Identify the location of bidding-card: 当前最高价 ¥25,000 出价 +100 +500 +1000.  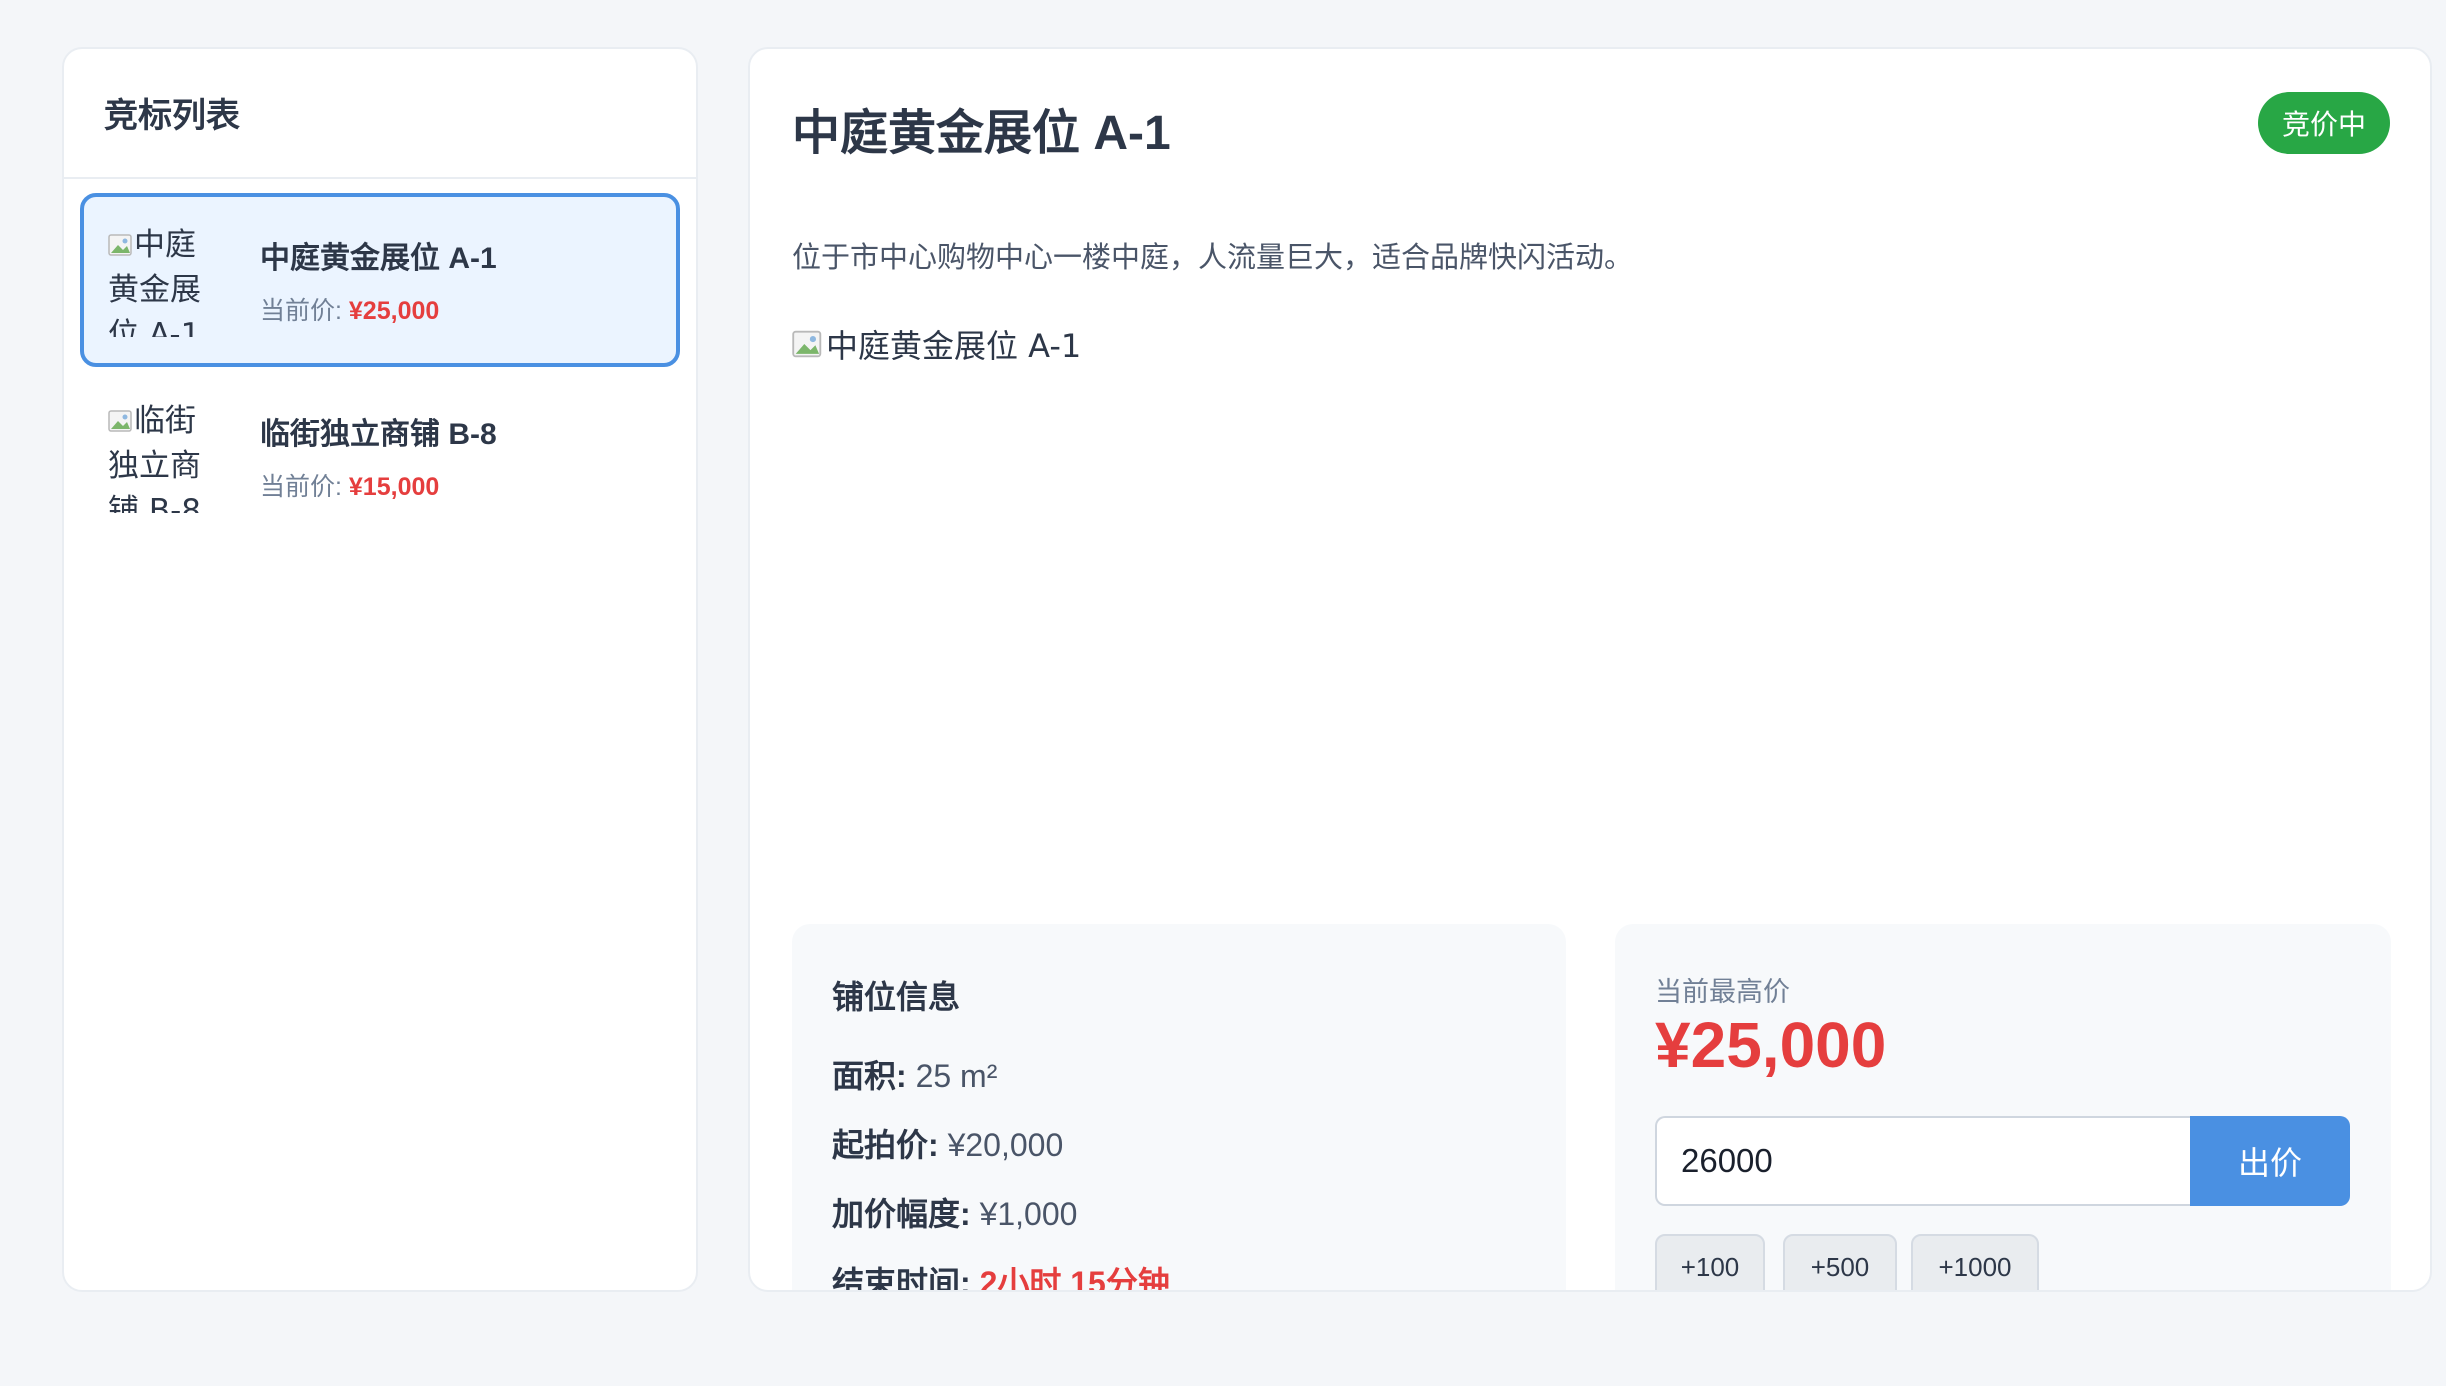
(2003, 1107).